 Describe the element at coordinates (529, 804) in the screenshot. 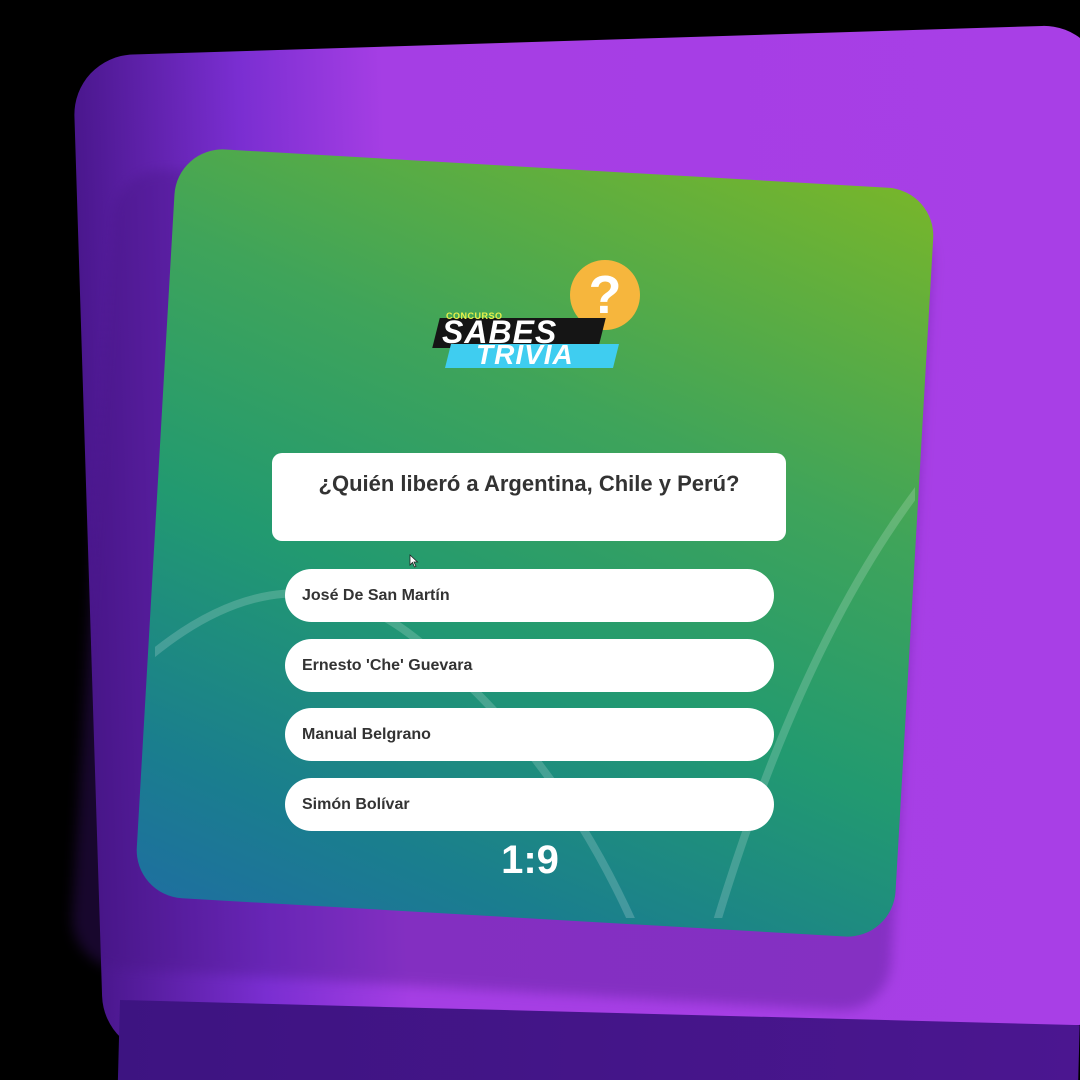

I see `answer-option-4: Simón Bolívar` at that location.